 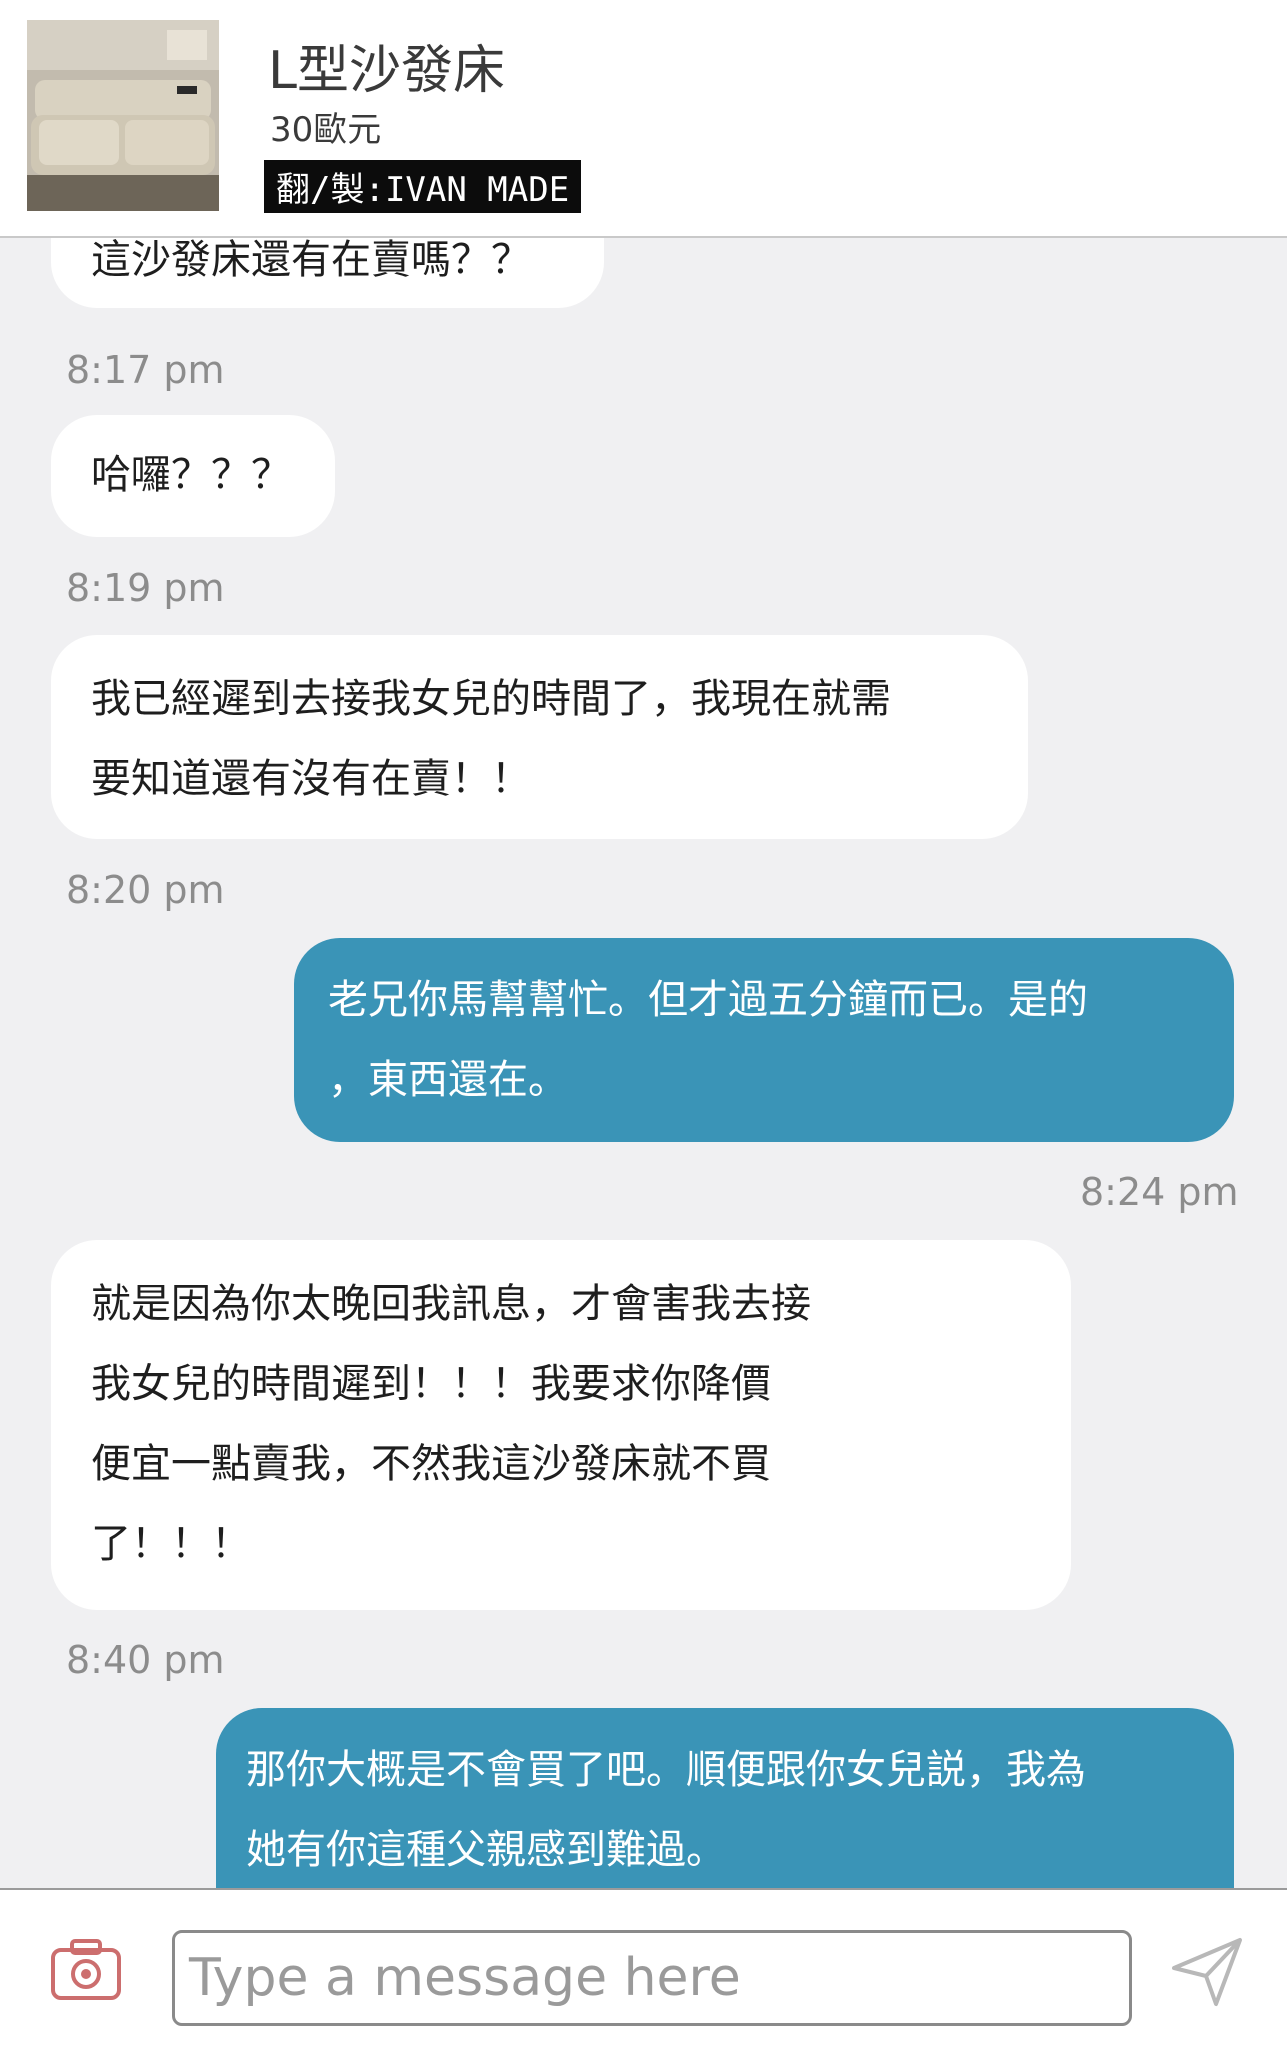 I want to click on listing-header: L型沙發床 30歐元 翻/製:IVAN MADE, so click(x=643, y=119).